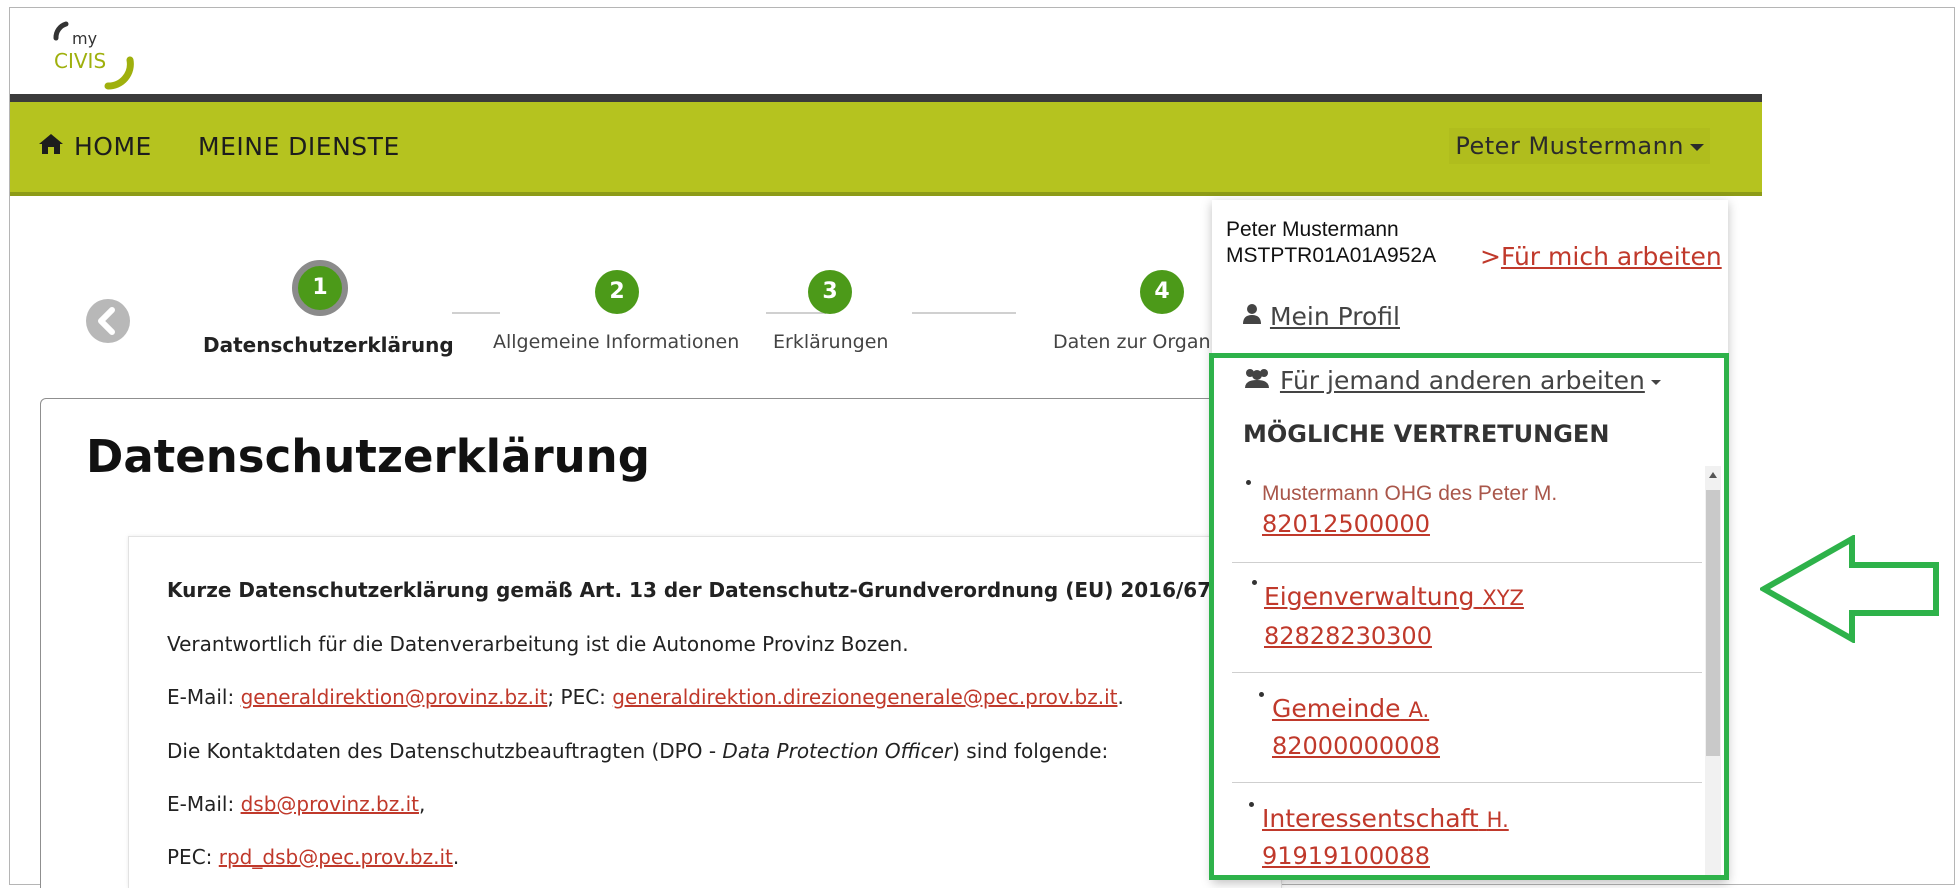  I want to click on step-2-label: Allgemeine Informationen, so click(616, 342).